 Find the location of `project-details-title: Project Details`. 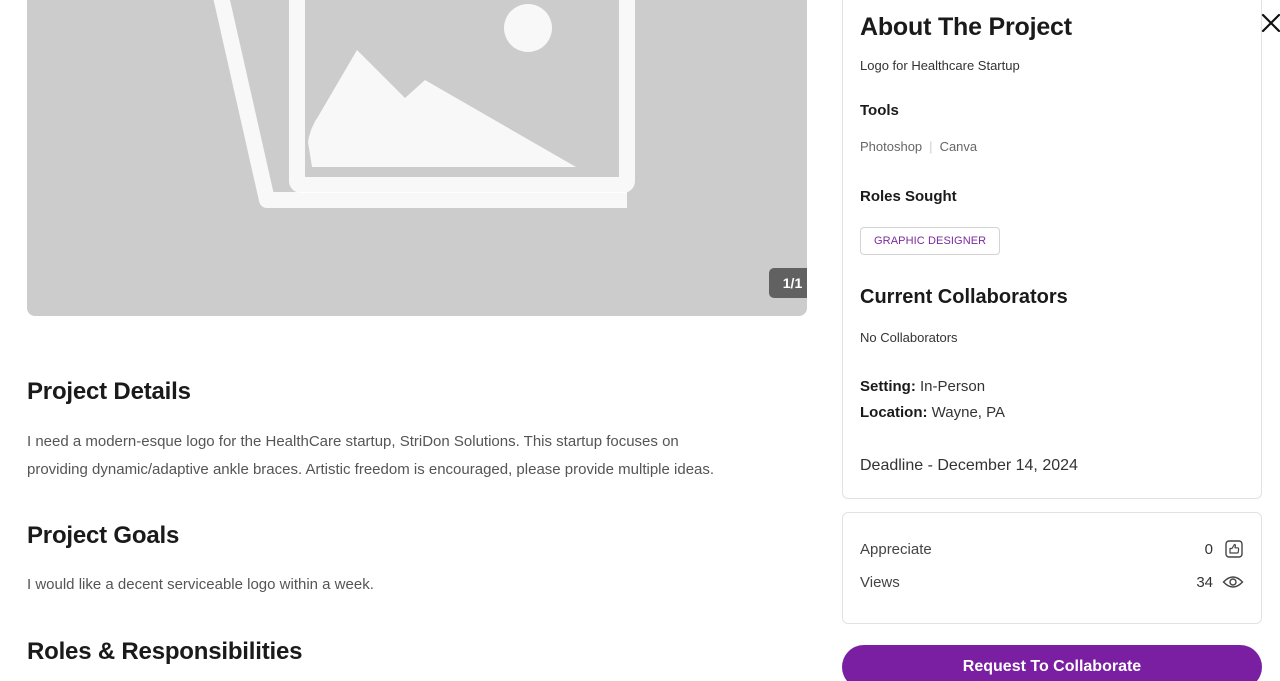

project-details-title: Project Details is located at coordinates (109, 391).